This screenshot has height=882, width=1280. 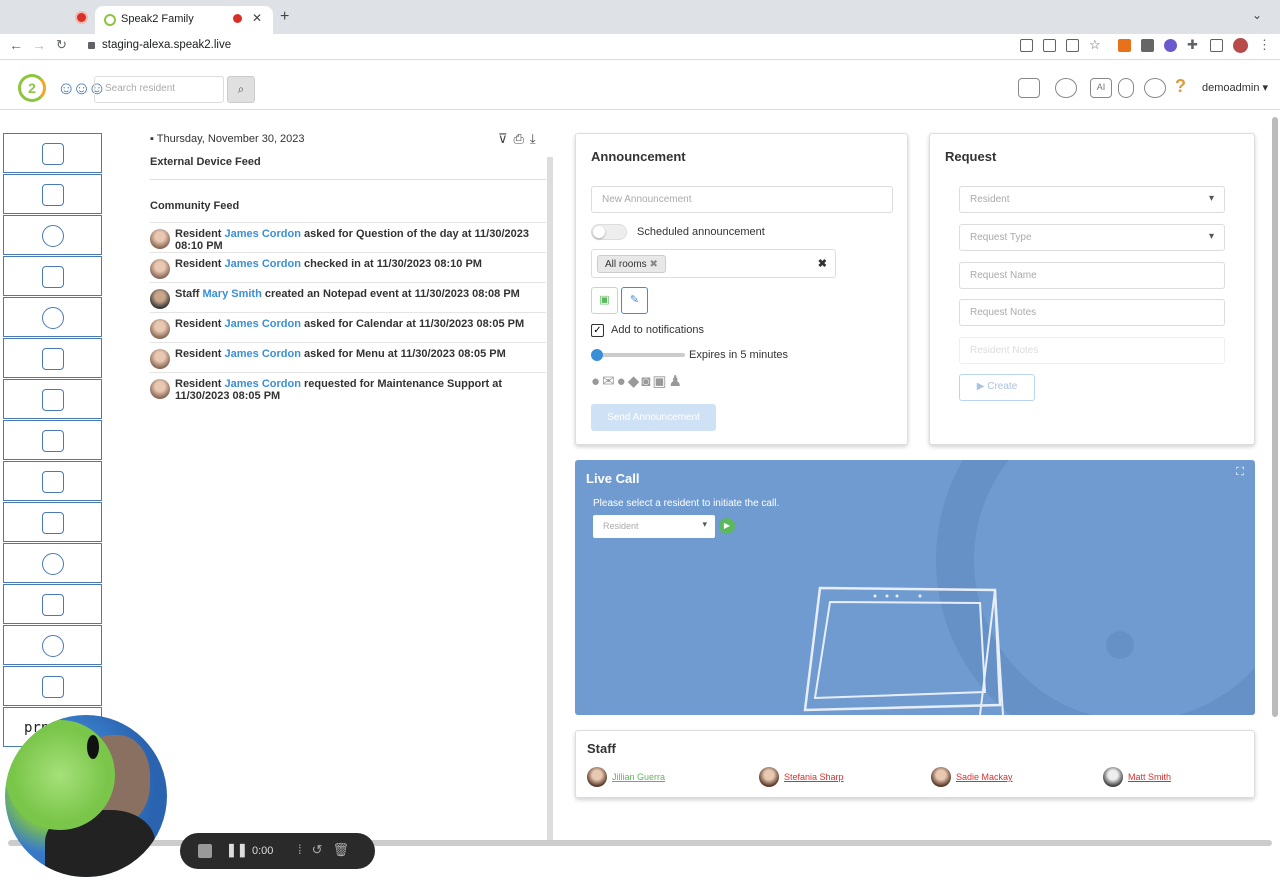 What do you see at coordinates (638, 777) in the screenshot?
I see `staff-name-link: Jillian Guerra` at bounding box center [638, 777].